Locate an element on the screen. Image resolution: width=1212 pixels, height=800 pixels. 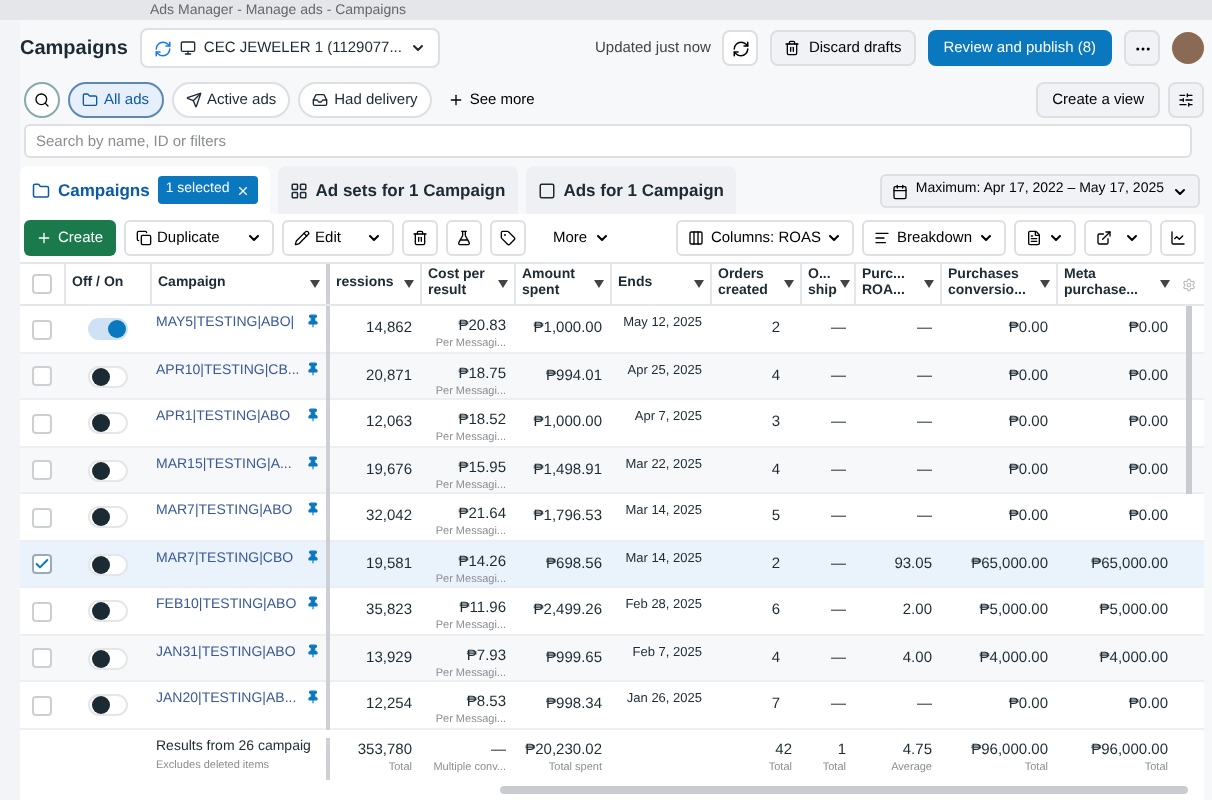
level-tab: Ad sets for 1 Campaign is located at coordinates (397, 190).